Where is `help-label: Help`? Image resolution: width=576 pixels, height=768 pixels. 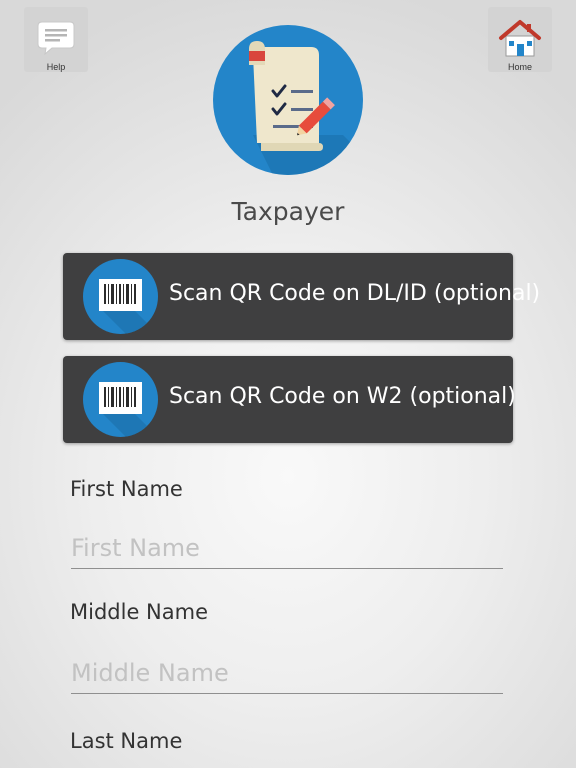
help-label: Help is located at coordinates (56, 67).